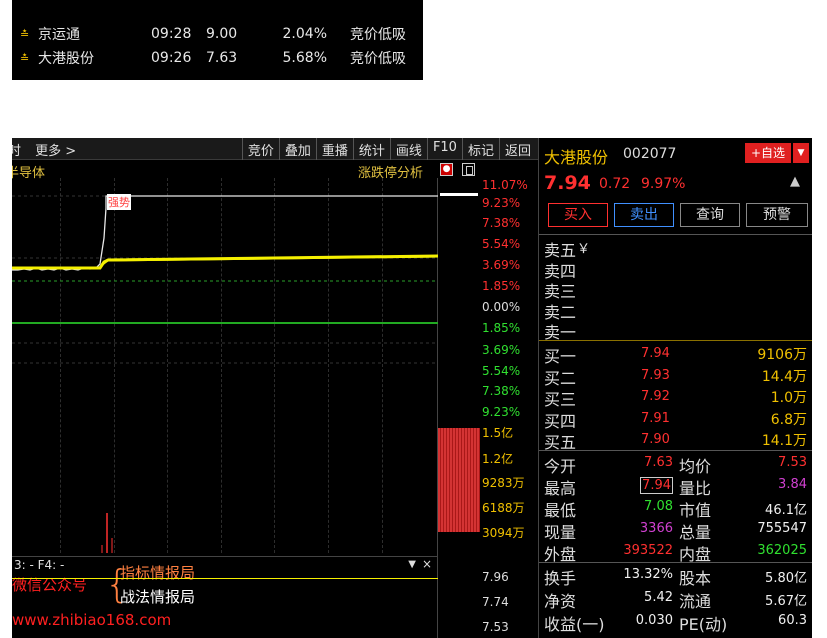  I want to click on signal-row: ≛ 大港股份 09:26 7.63 5.68% 竞价低吸, so click(217, 58).